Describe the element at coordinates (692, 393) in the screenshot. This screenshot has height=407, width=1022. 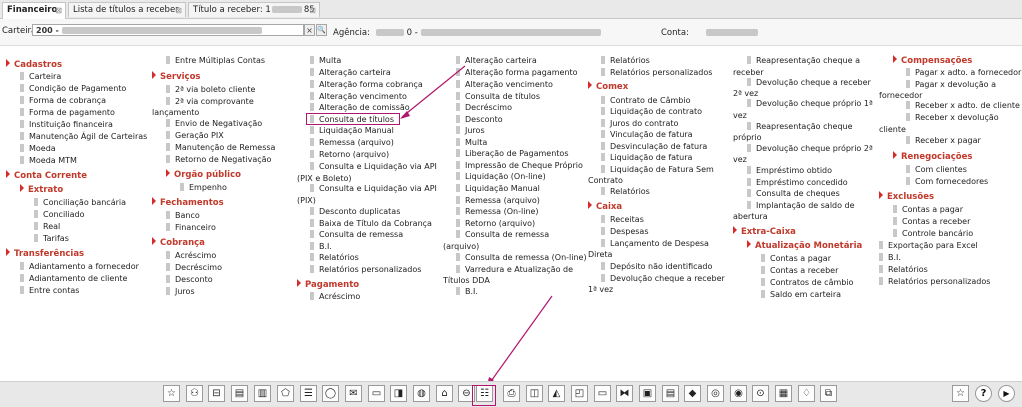
I see `diamond-icon: ◆` at that location.